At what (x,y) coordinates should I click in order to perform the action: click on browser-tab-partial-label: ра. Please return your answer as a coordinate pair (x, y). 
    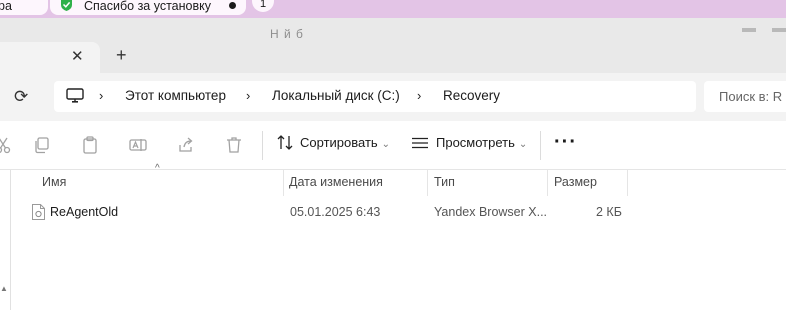
    Looking at the image, I should click on (6, 6).